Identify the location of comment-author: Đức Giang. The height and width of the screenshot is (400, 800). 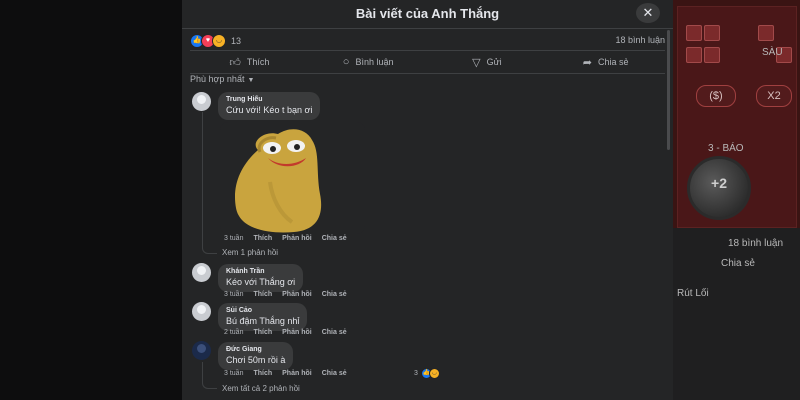
(255, 349).